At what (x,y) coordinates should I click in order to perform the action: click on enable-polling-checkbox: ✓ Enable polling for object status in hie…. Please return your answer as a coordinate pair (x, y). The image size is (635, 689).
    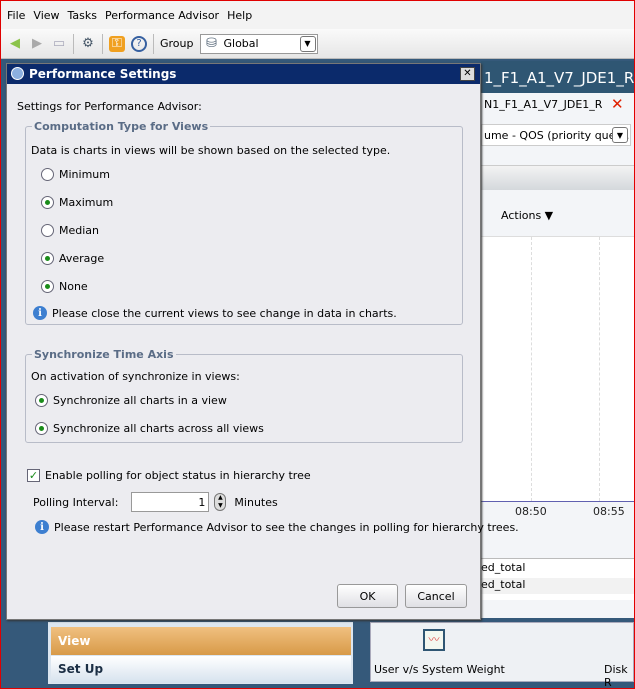
    Looking at the image, I should click on (169, 475).